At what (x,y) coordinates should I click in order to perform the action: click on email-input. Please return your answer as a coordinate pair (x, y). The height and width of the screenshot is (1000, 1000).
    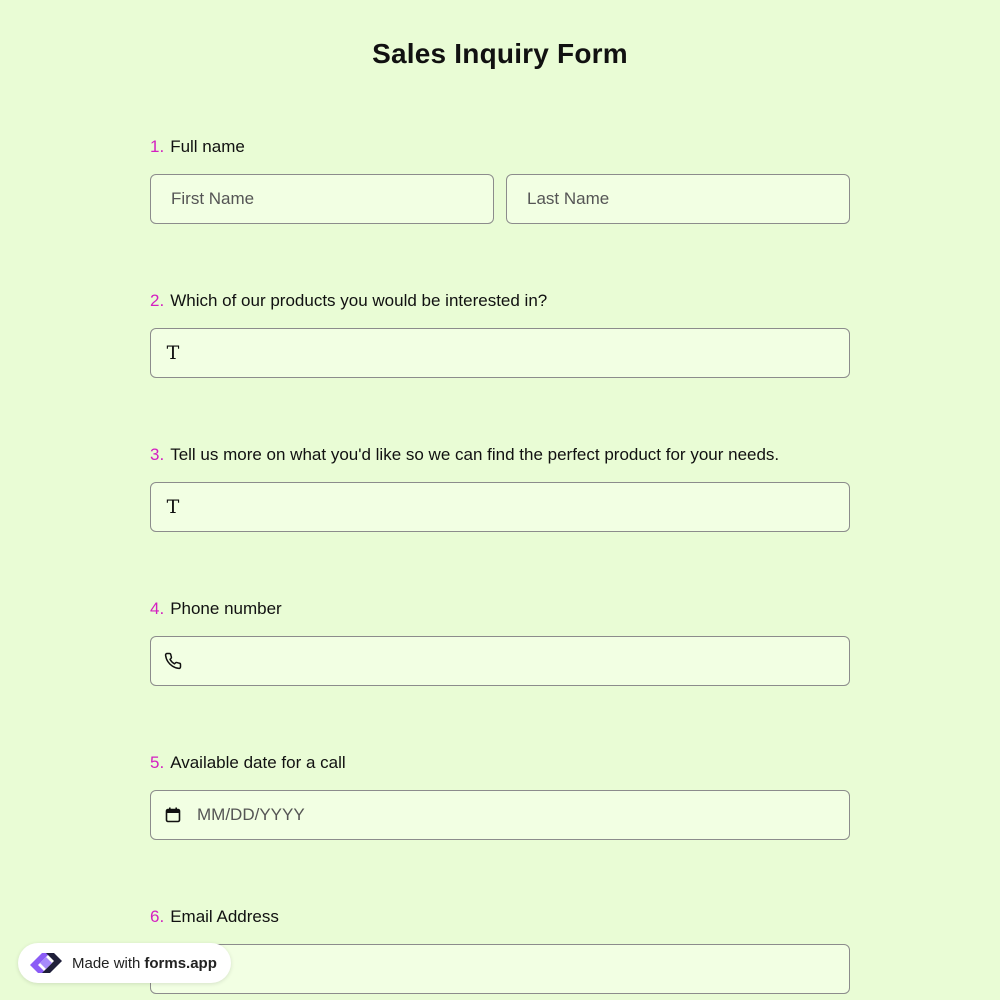
    Looking at the image, I should click on (500, 969).